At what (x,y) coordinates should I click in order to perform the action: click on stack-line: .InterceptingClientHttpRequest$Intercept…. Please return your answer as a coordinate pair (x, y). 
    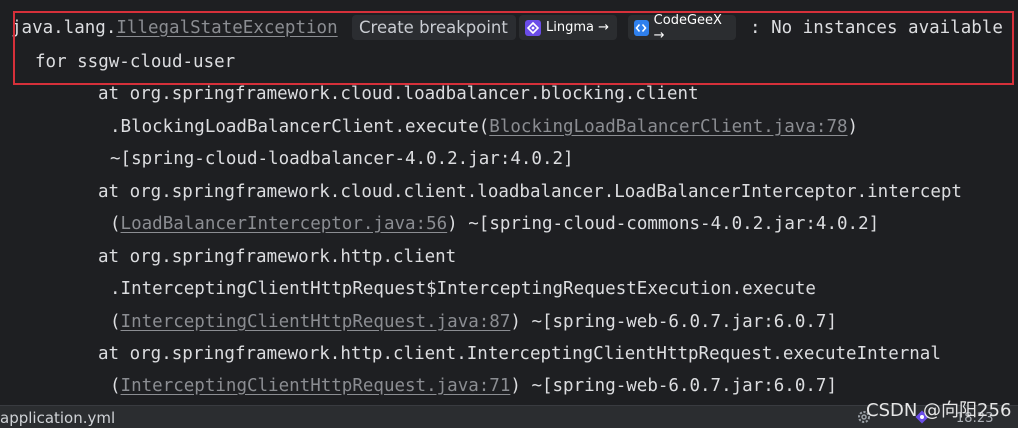
    Looking at the image, I should click on (463, 289).